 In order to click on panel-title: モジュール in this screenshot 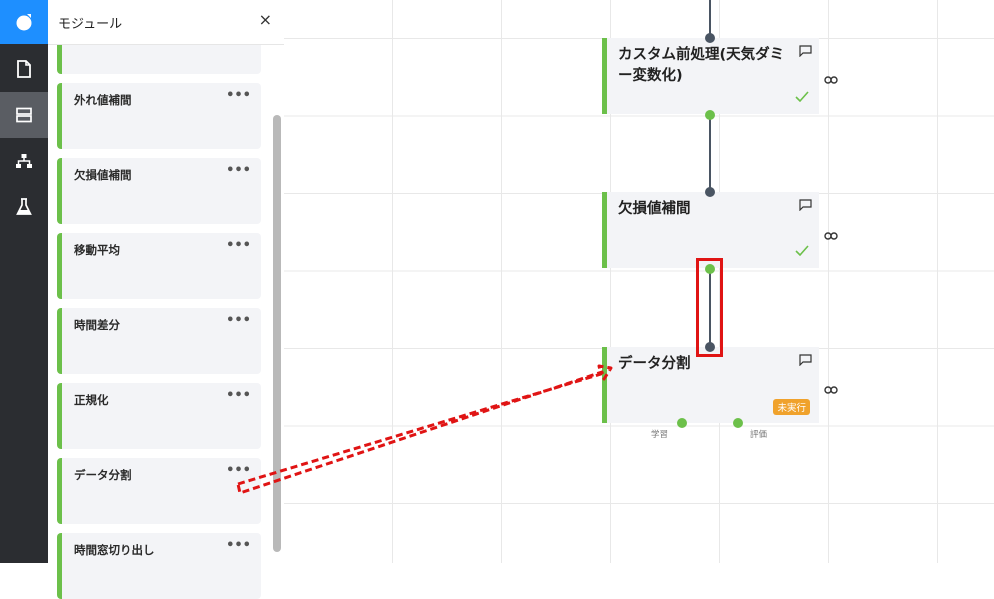, I will do `click(90, 24)`.